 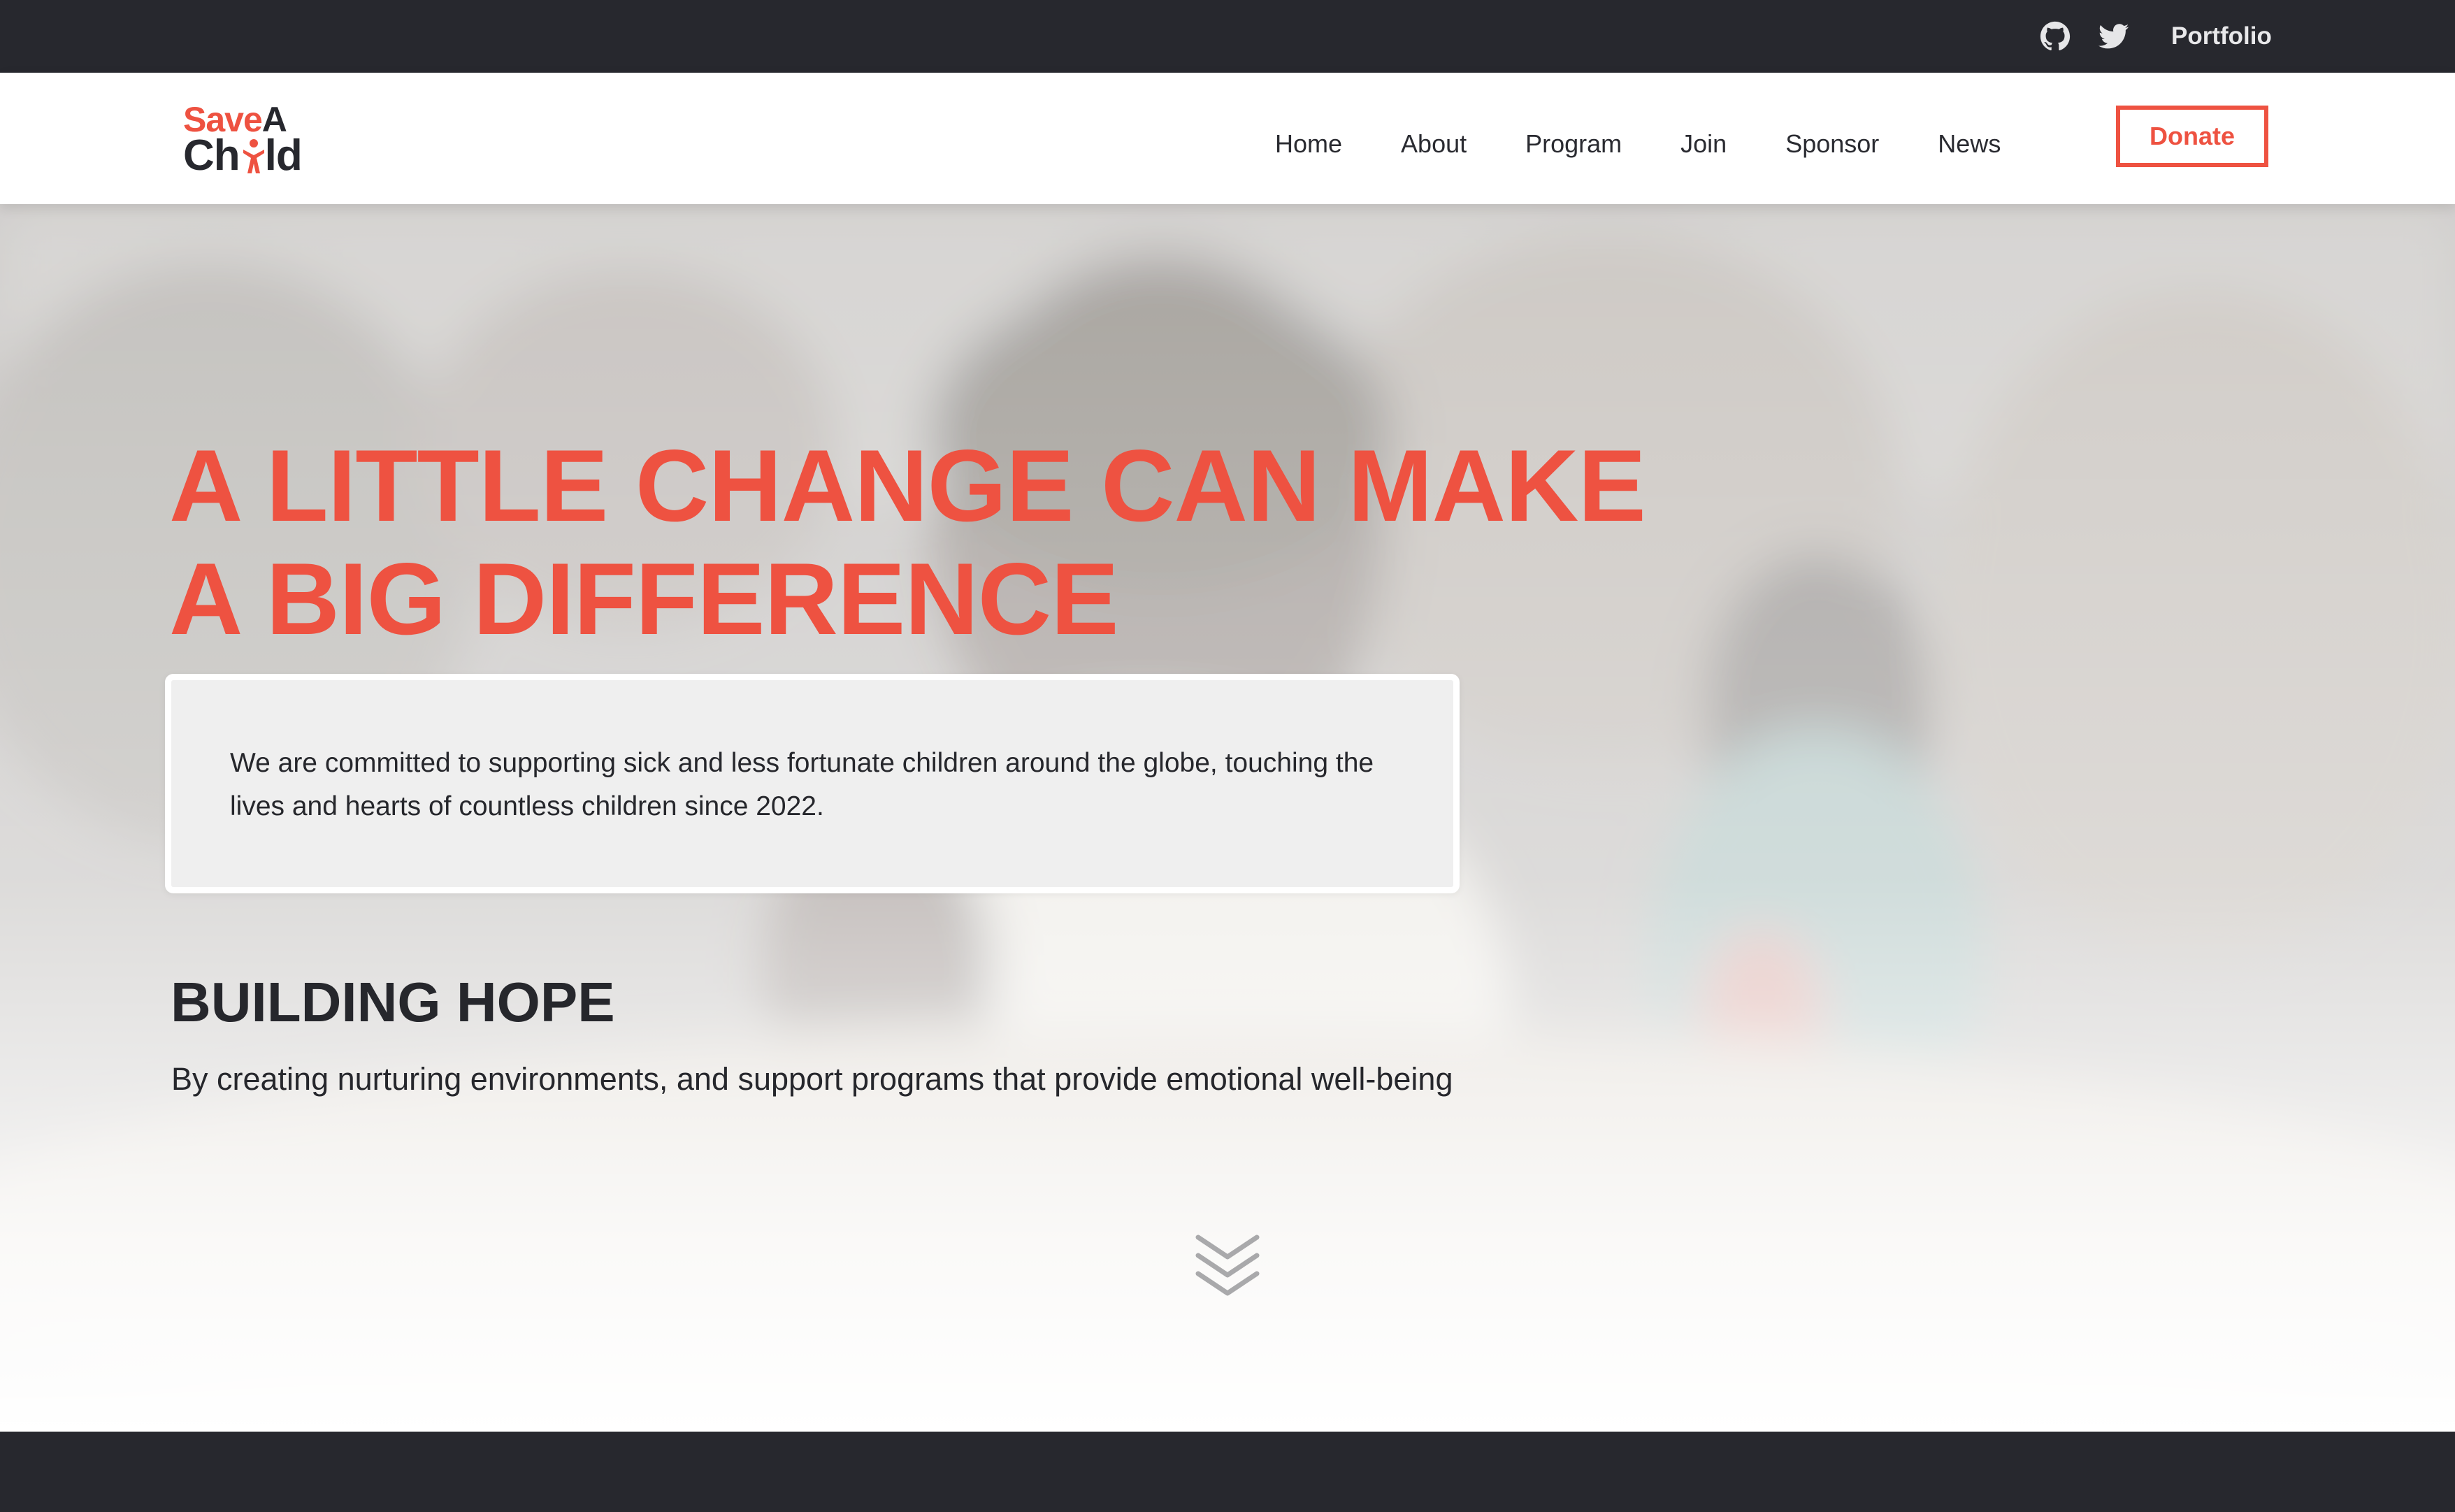 What do you see at coordinates (1573, 144) in the screenshot?
I see `nav-item-program: Program` at bounding box center [1573, 144].